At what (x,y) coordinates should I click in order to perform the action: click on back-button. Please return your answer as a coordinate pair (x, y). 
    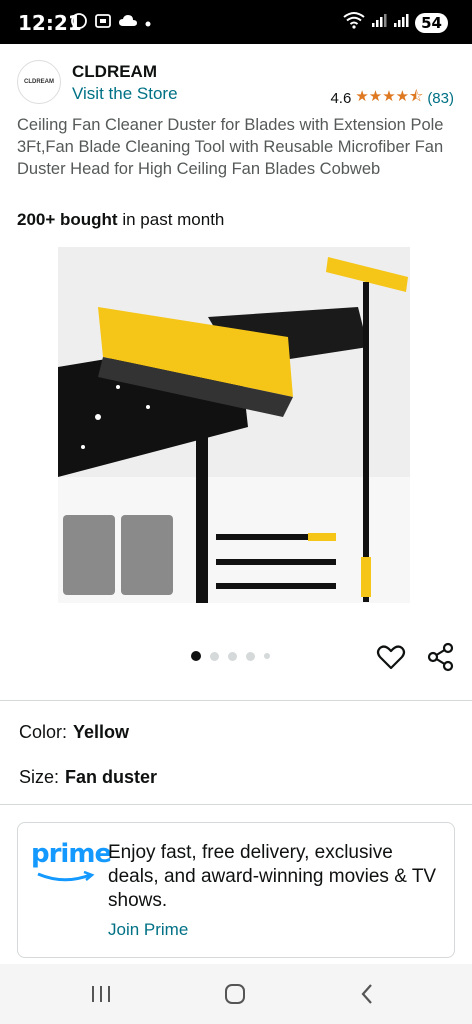
    Looking at the image, I should click on (367, 994).